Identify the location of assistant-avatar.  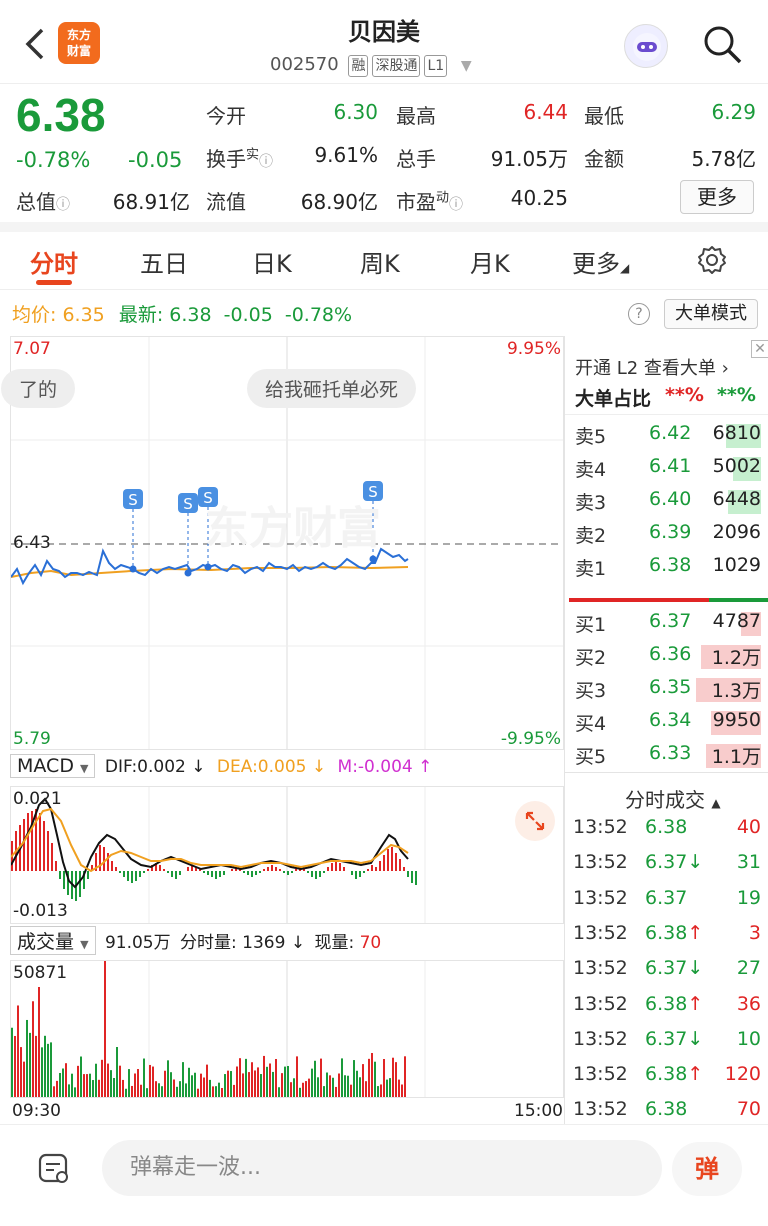
(646, 46).